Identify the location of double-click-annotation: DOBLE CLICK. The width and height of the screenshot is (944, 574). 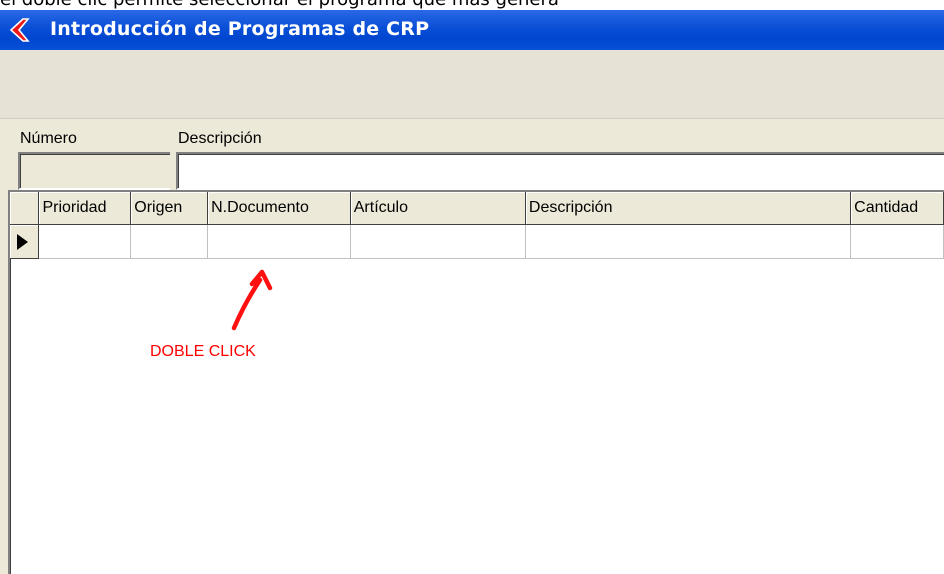
(203, 351).